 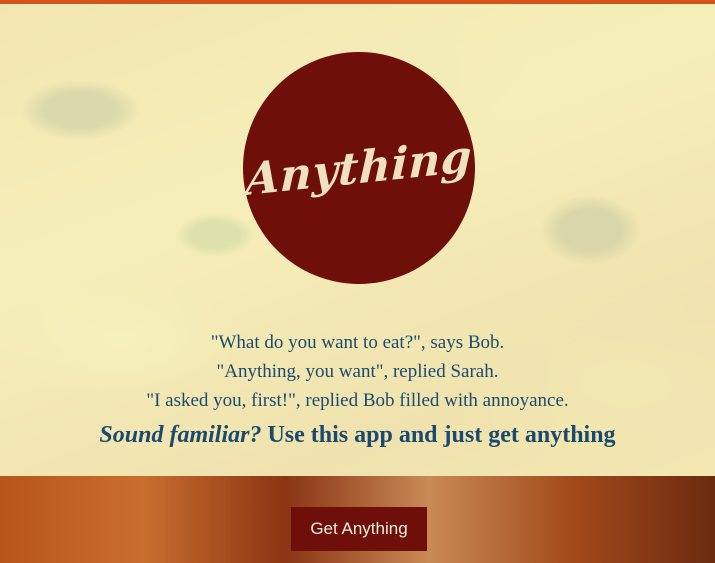 What do you see at coordinates (438, 435) in the screenshot?
I see `tagline-rest: Use this app and just get anything` at bounding box center [438, 435].